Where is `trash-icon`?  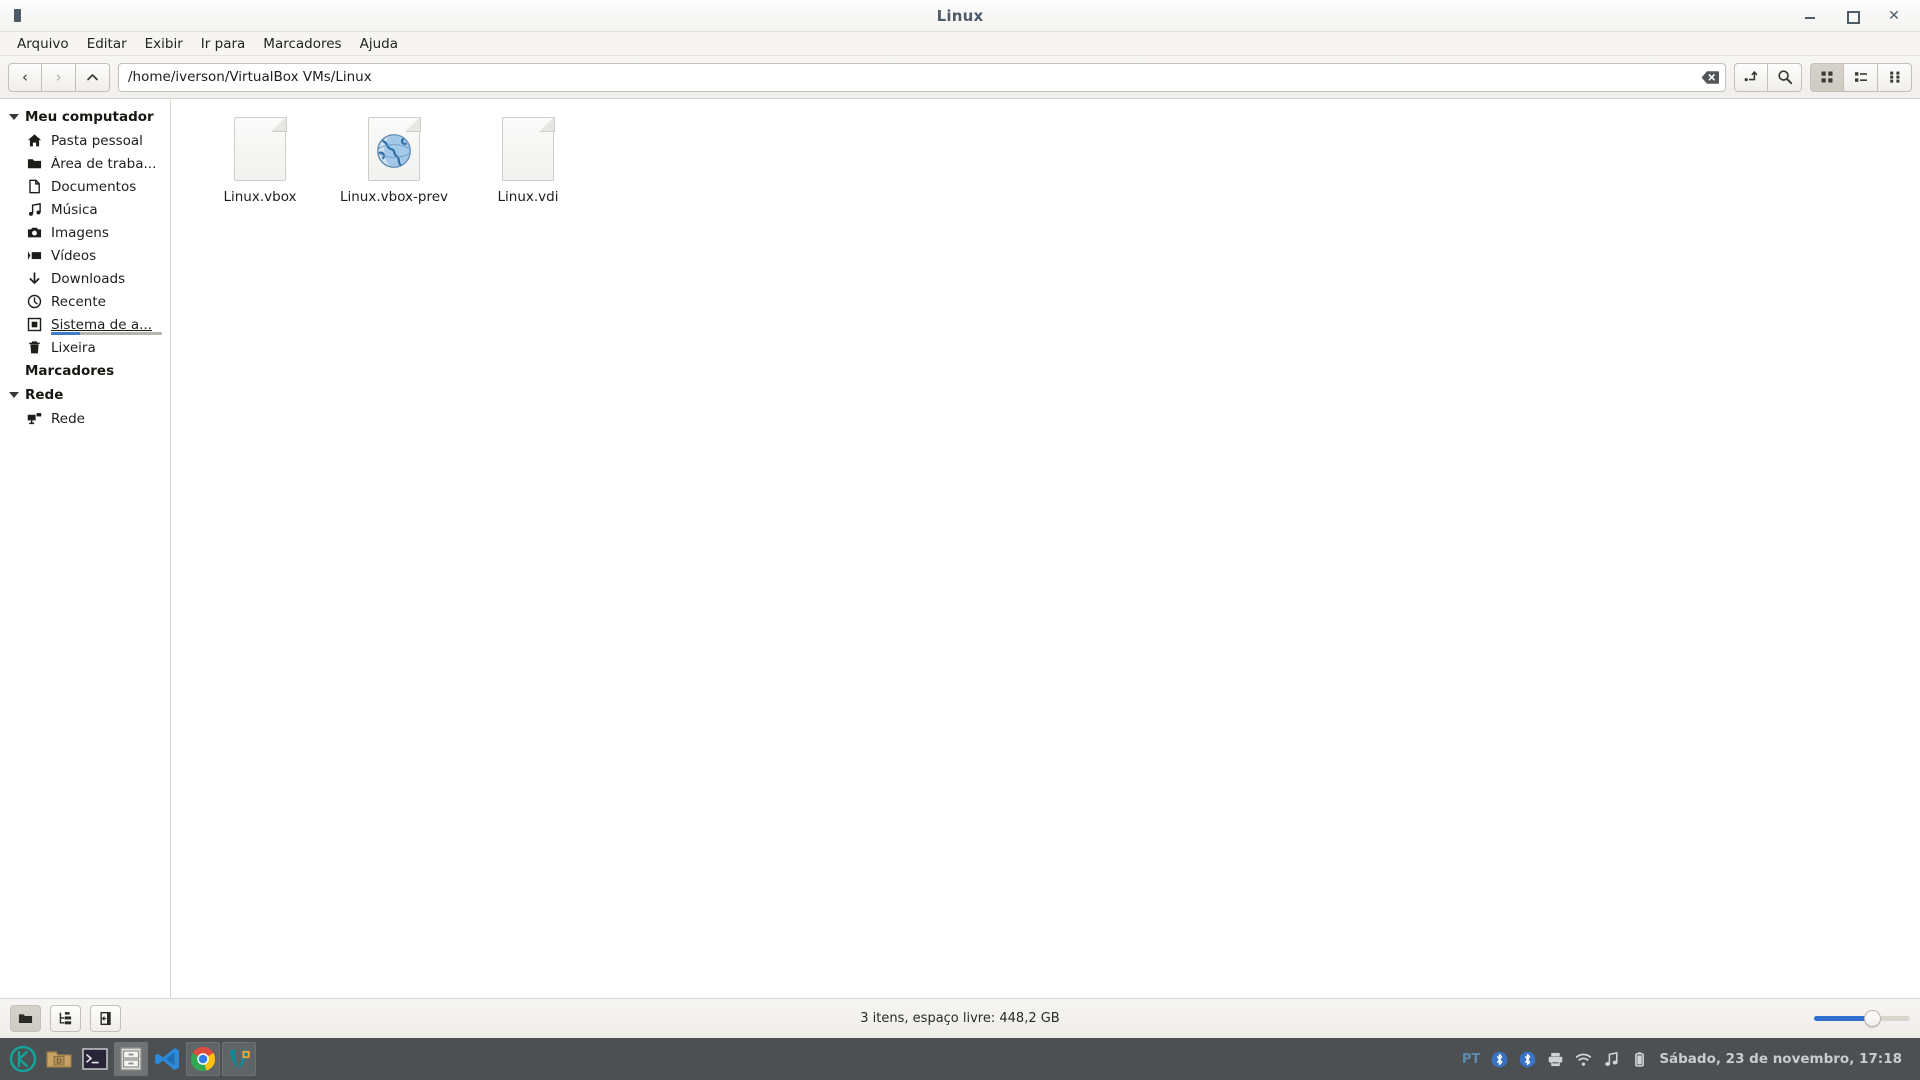
trash-icon is located at coordinates (34, 347).